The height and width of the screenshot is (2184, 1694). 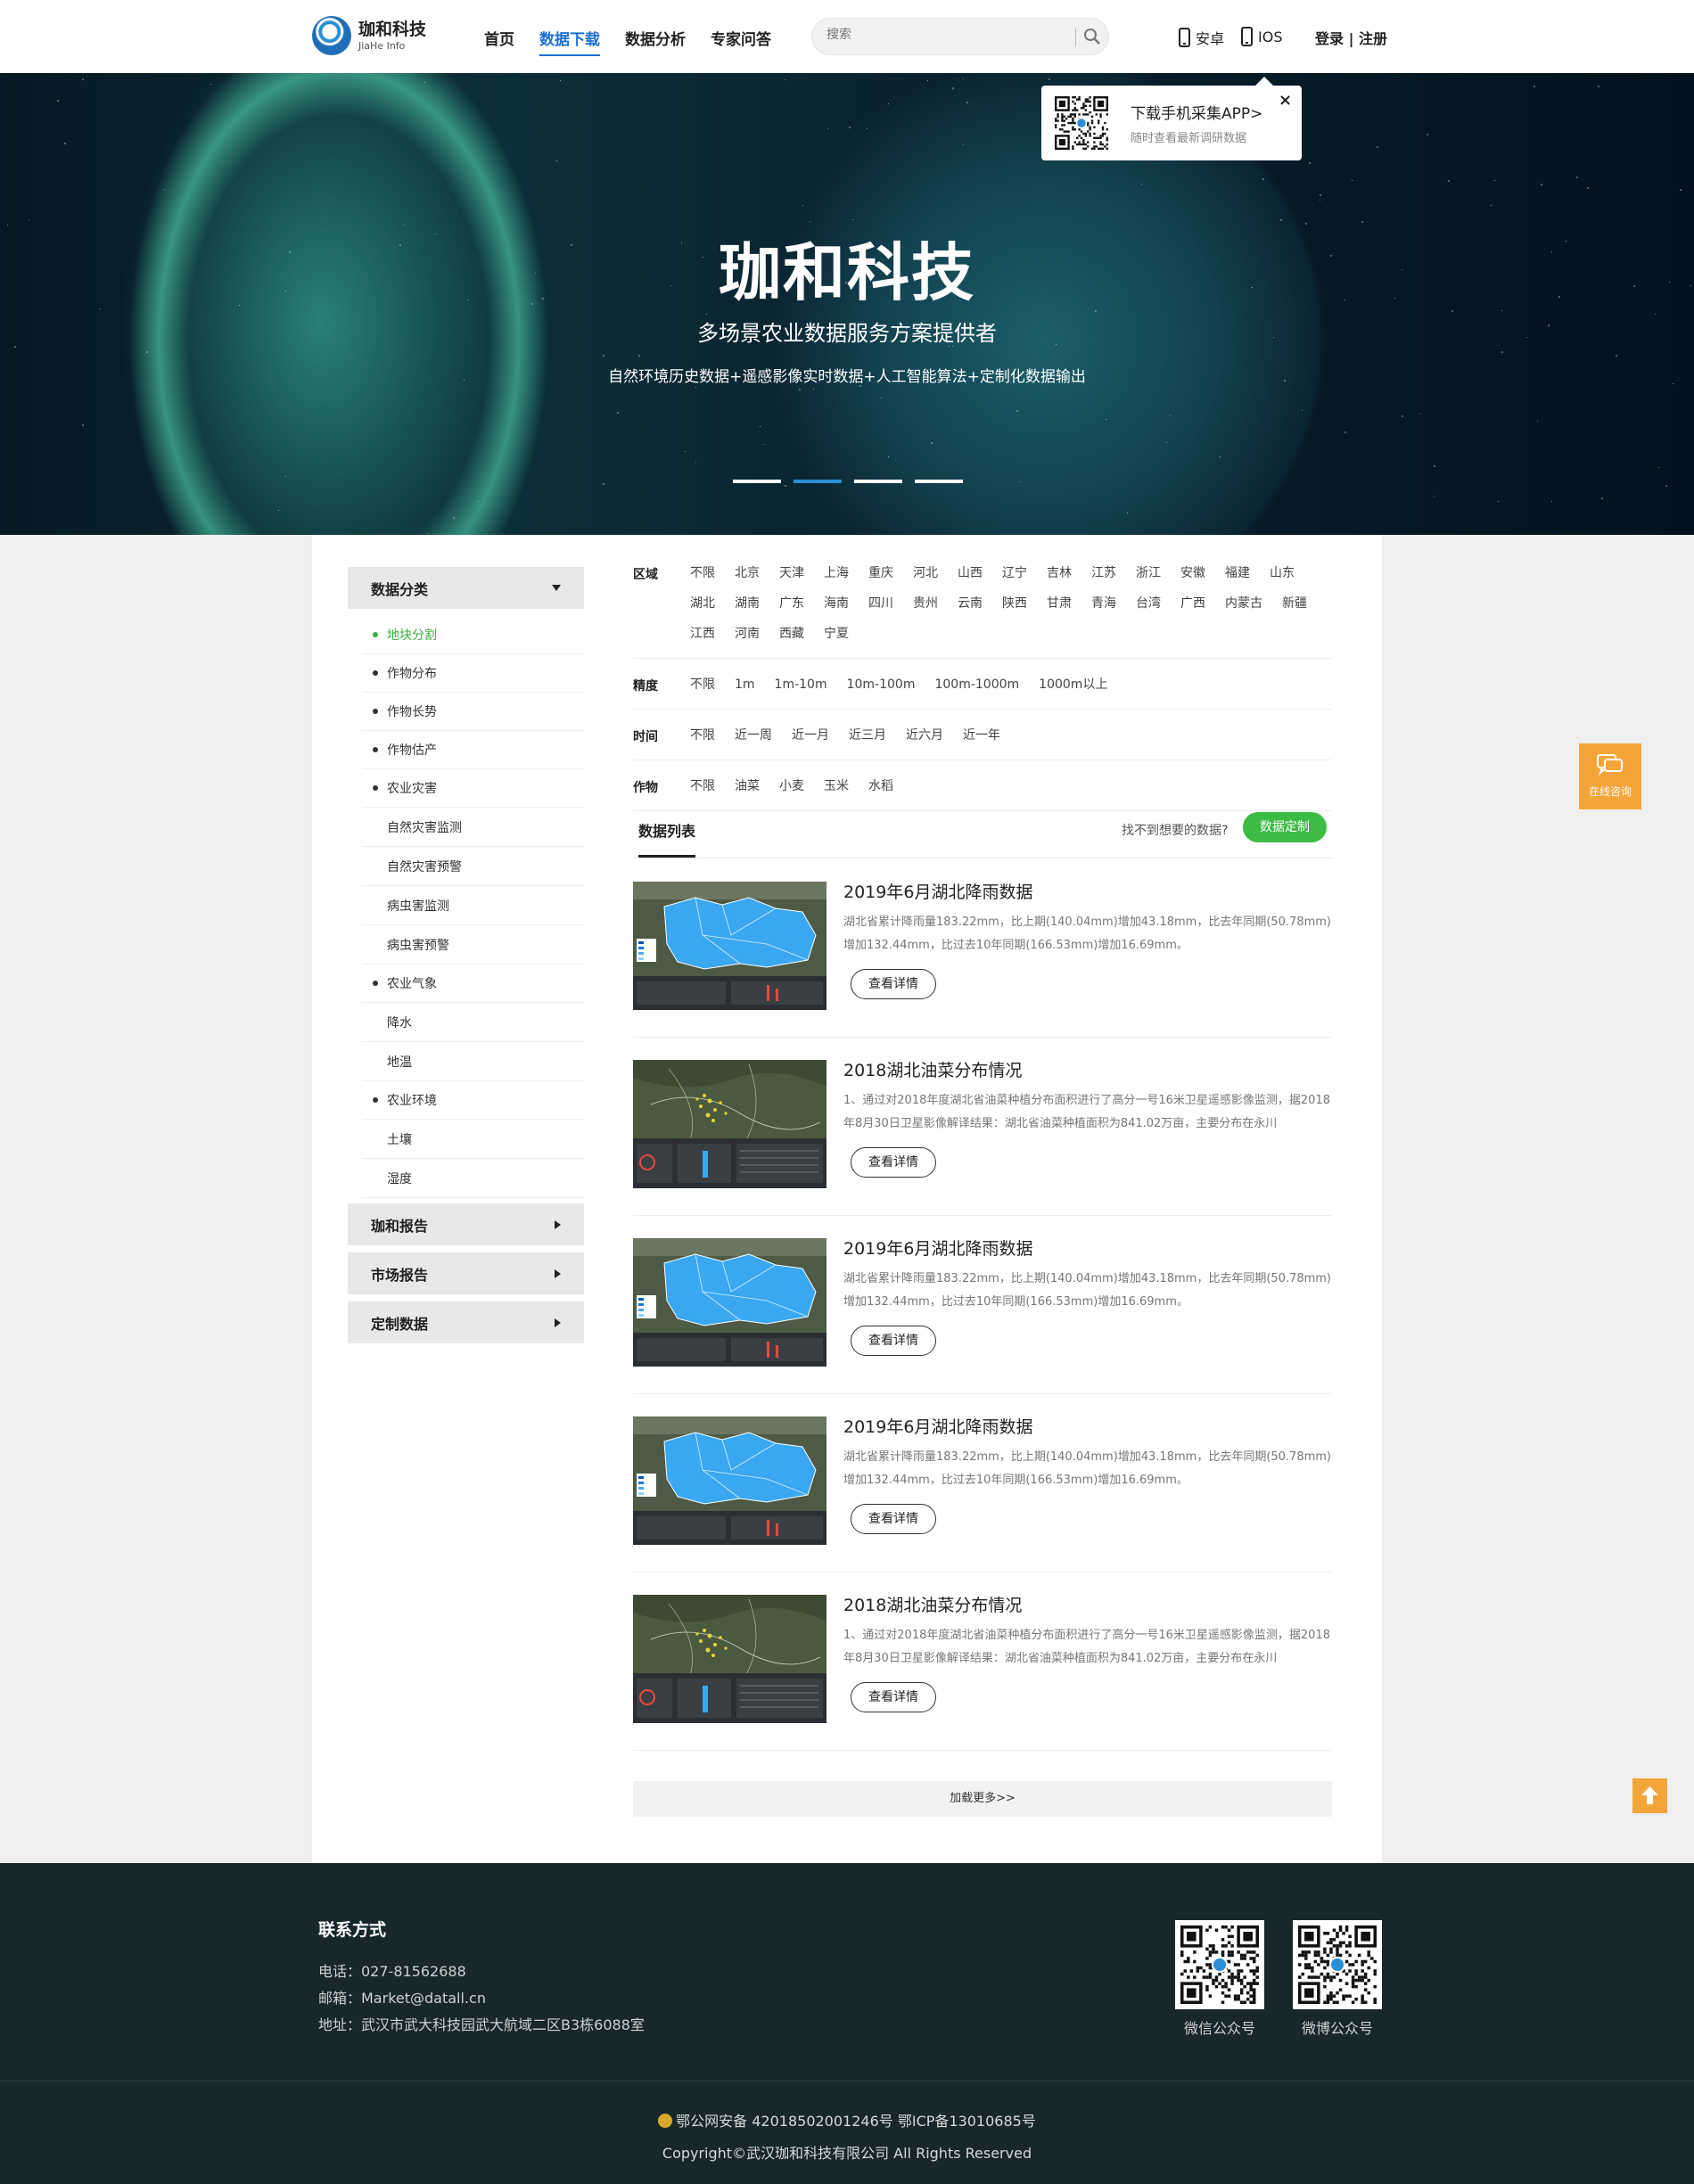 I want to click on carousel-dot-active, so click(x=818, y=482).